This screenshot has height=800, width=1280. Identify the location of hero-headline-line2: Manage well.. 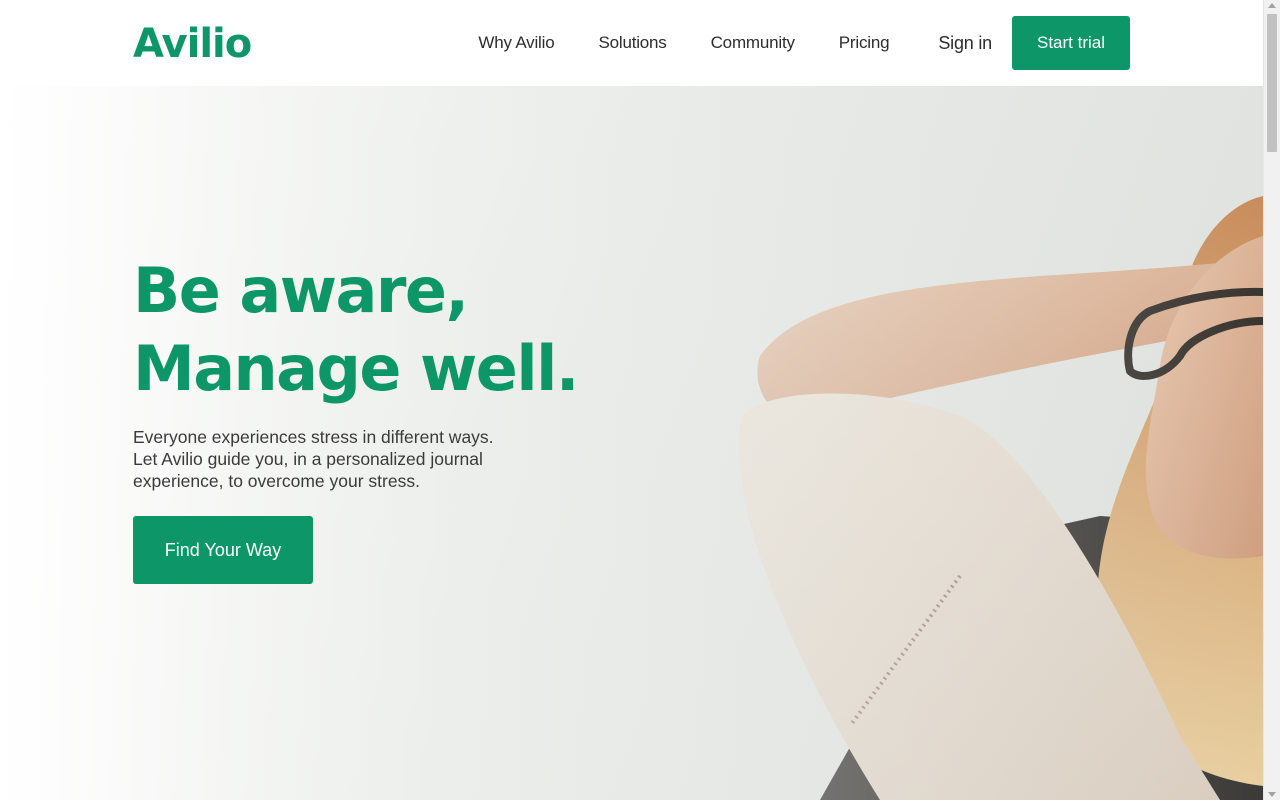
(356, 368).